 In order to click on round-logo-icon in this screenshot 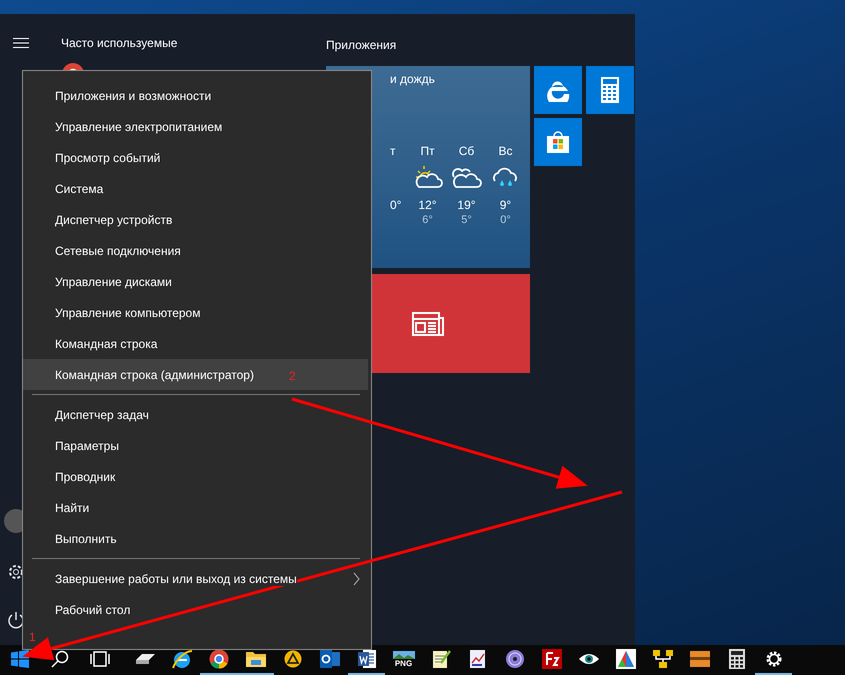, I will do `click(218, 659)`.